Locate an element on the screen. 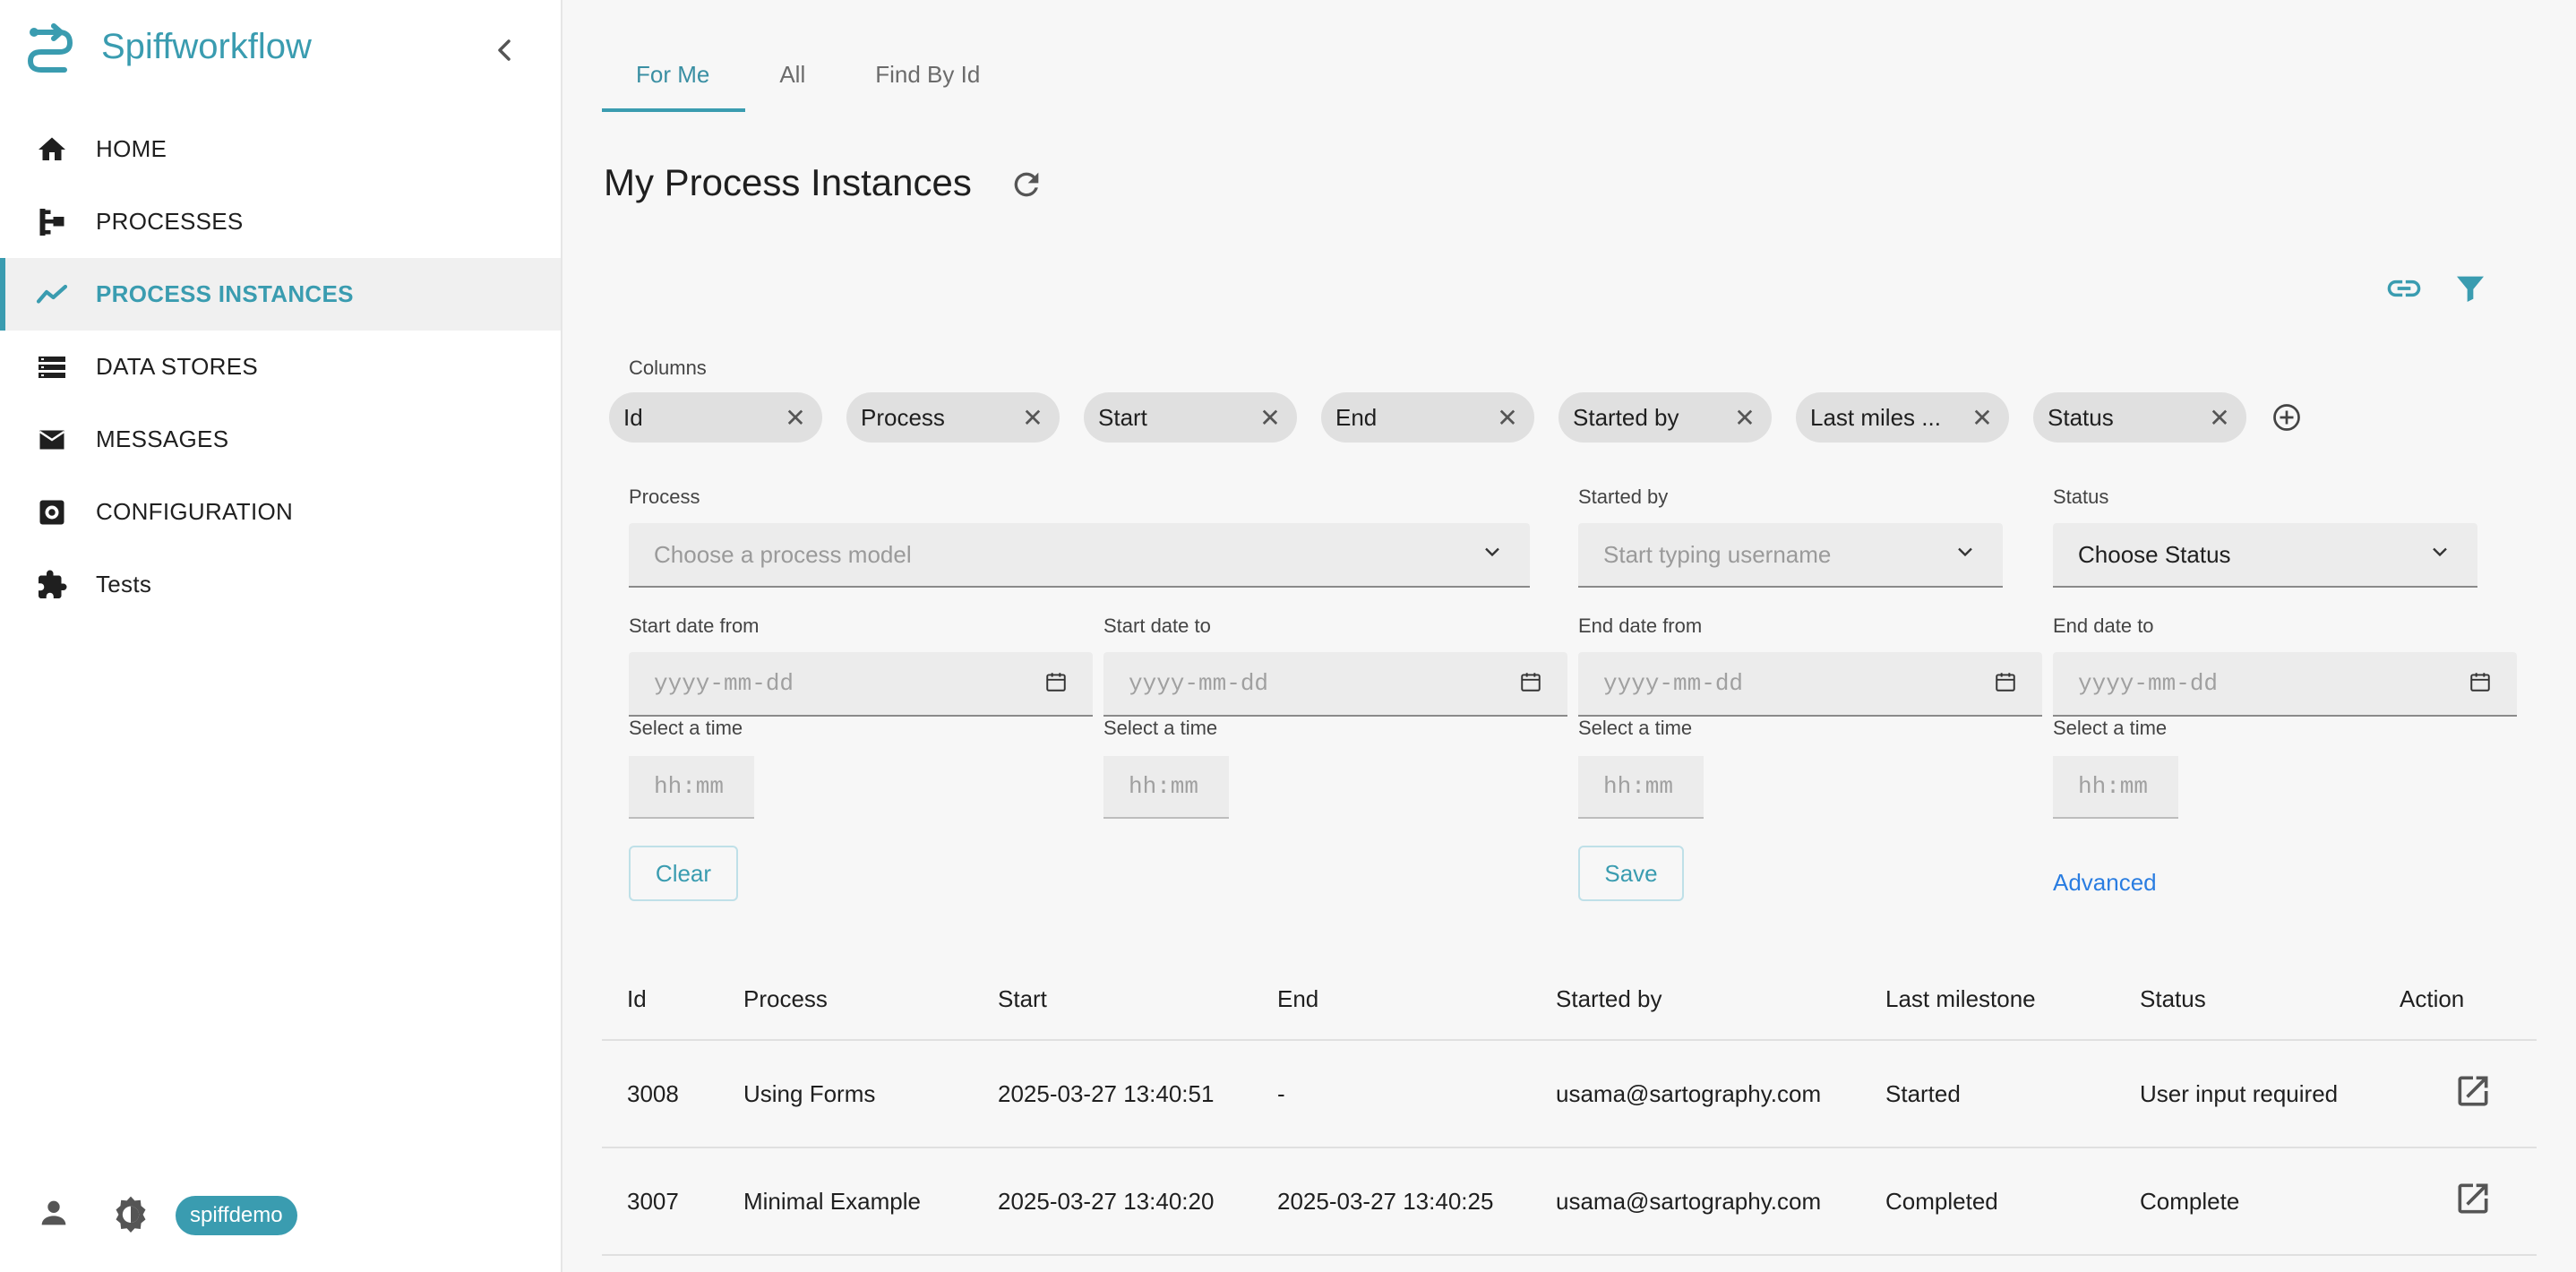  sidebar-item-tests: Tests is located at coordinates (280, 584).